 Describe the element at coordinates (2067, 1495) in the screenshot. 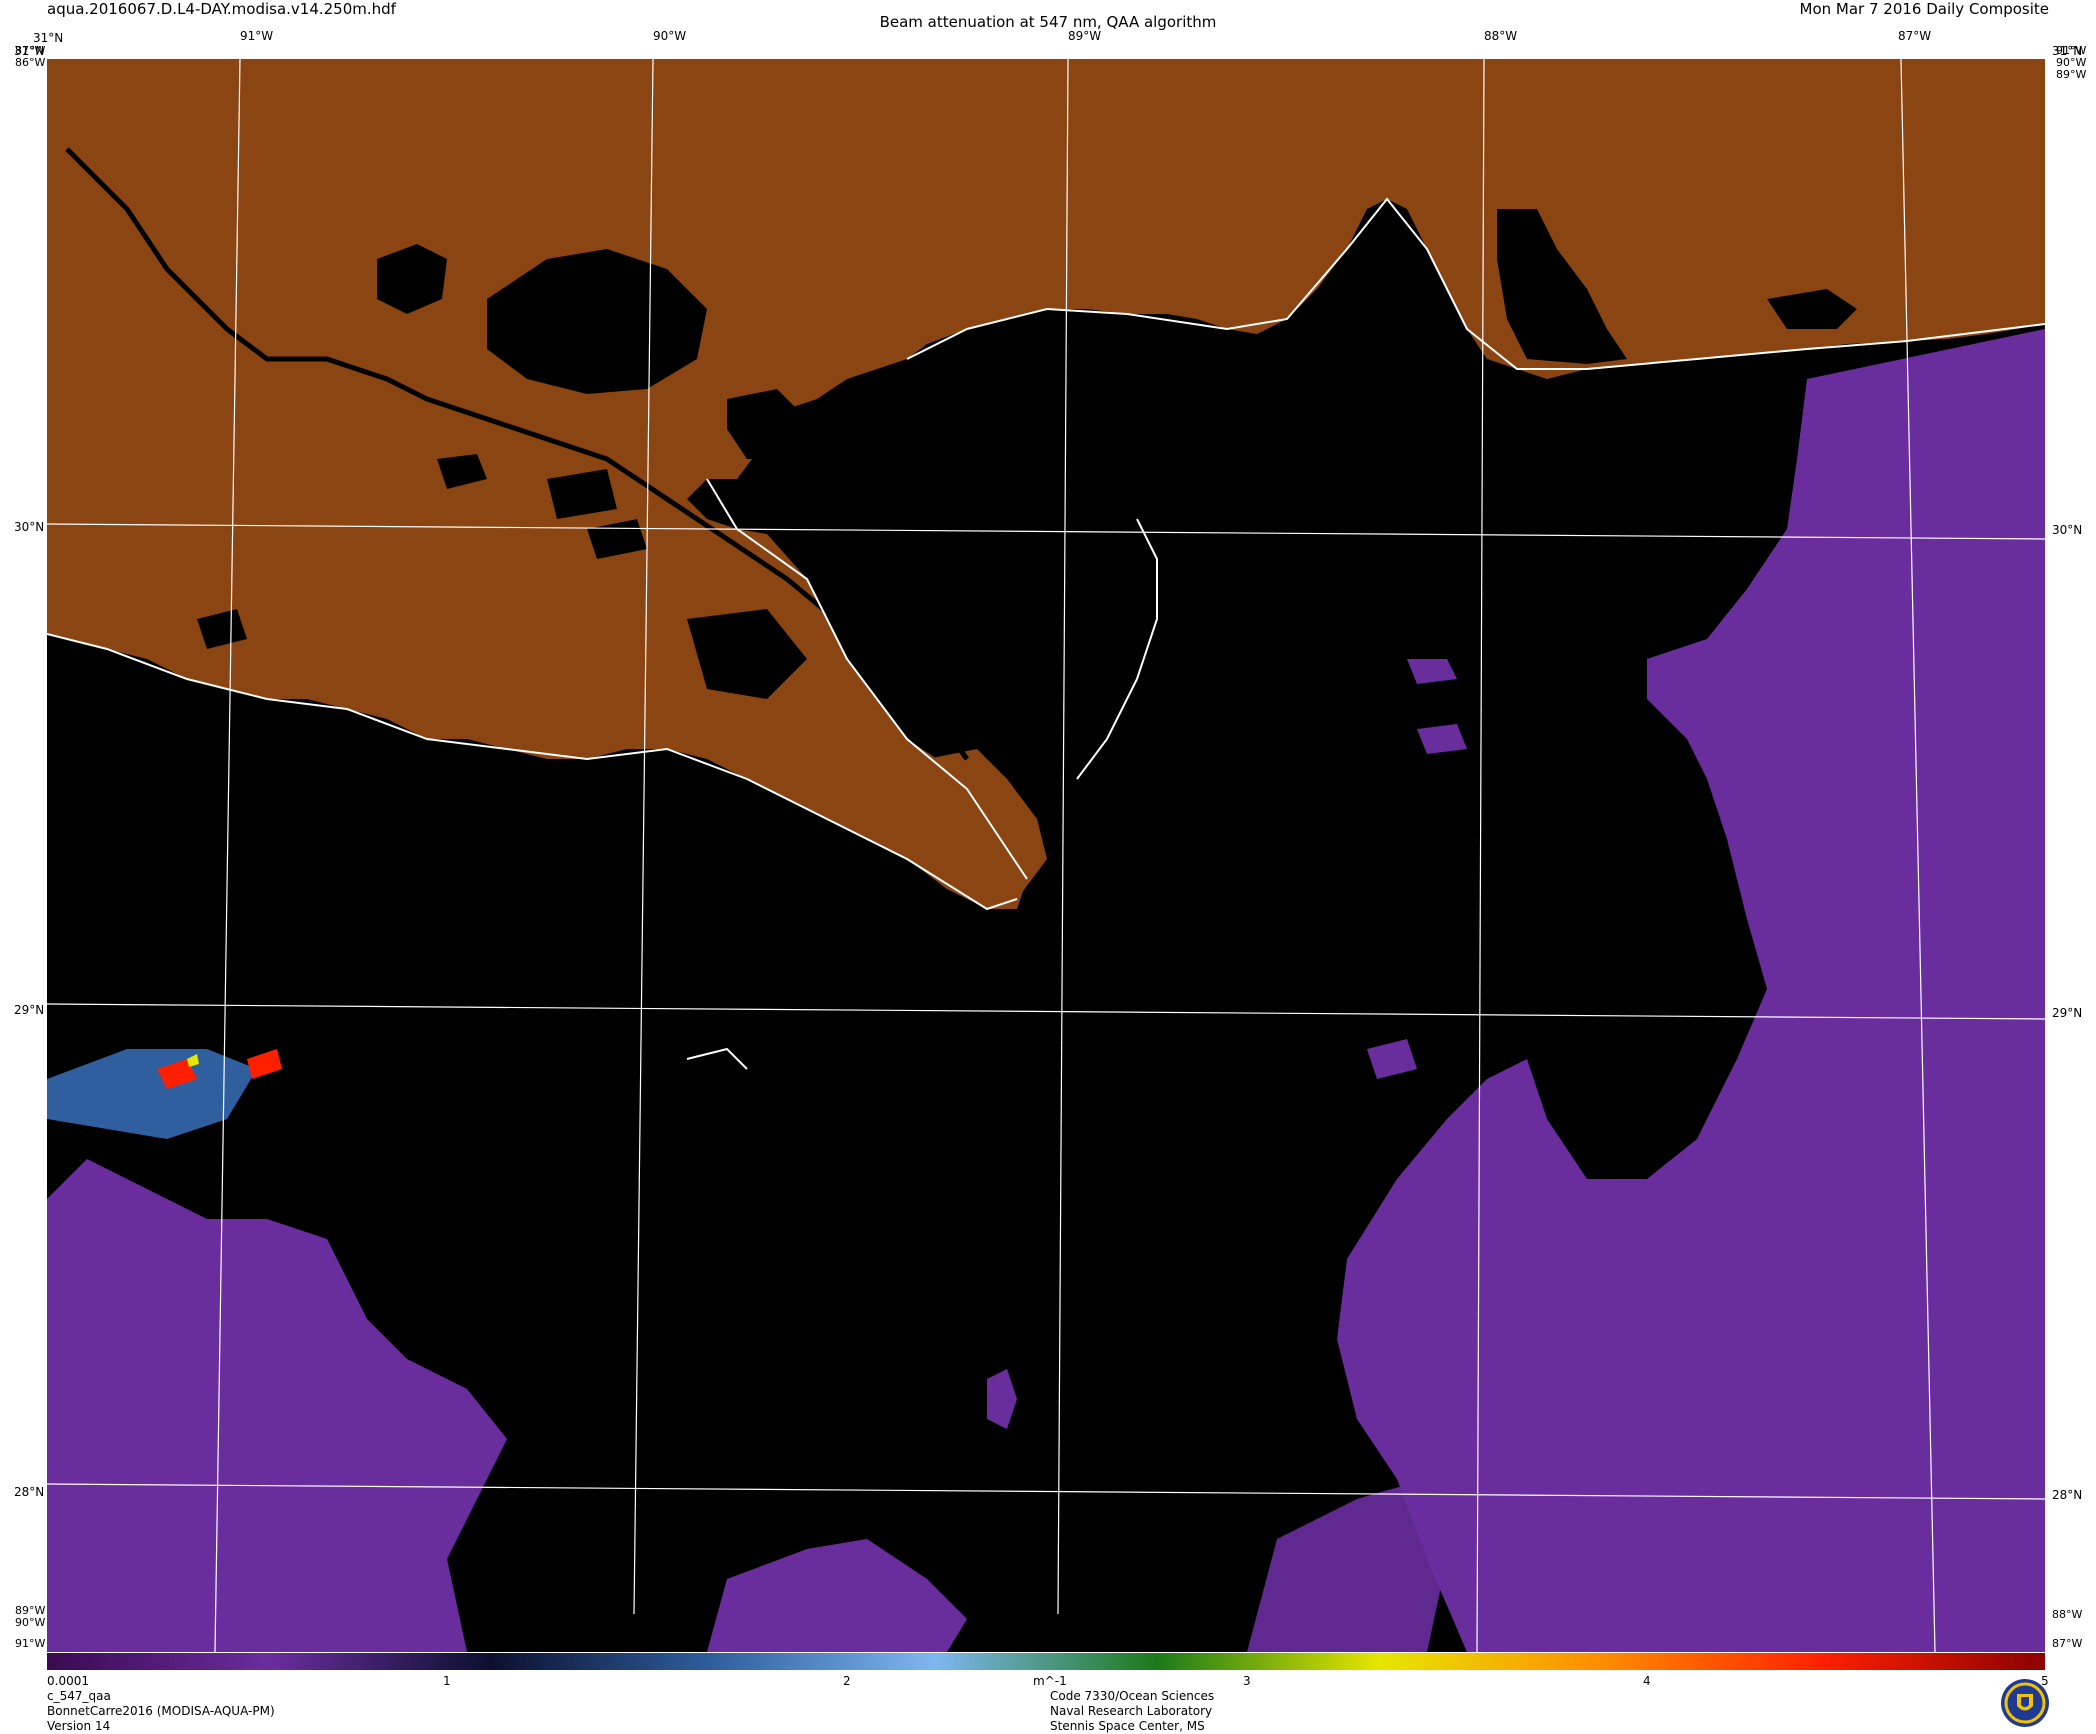

I see `right-lat-label-28n: 28°N` at that location.